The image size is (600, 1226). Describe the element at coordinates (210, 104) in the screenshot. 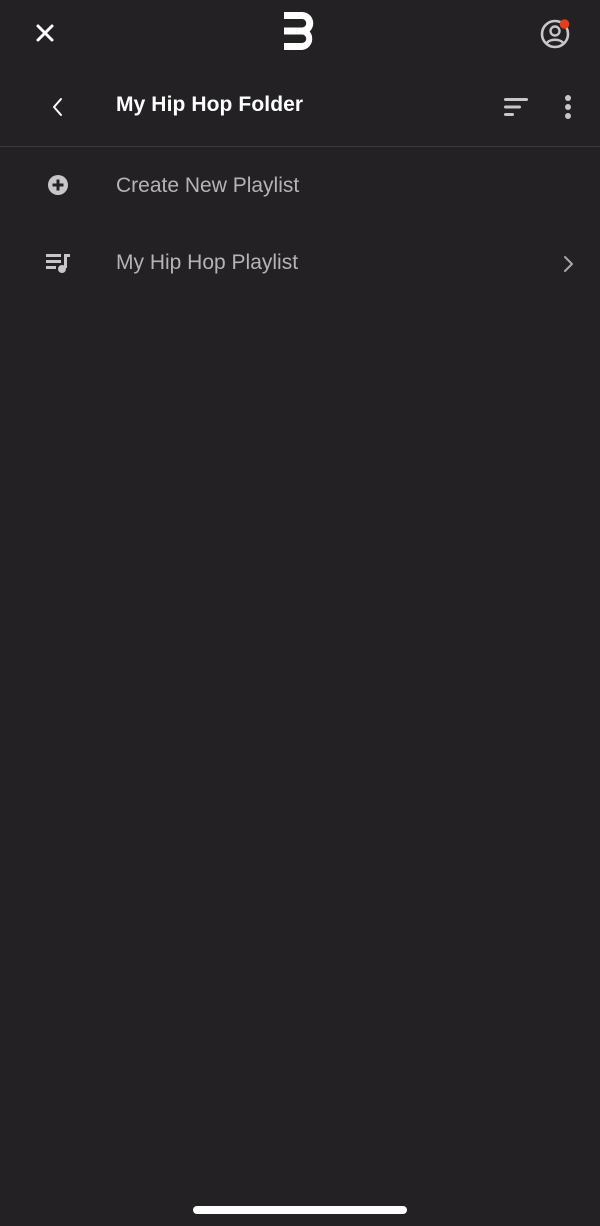

I see `page-title: My Hip Hop Folder` at that location.